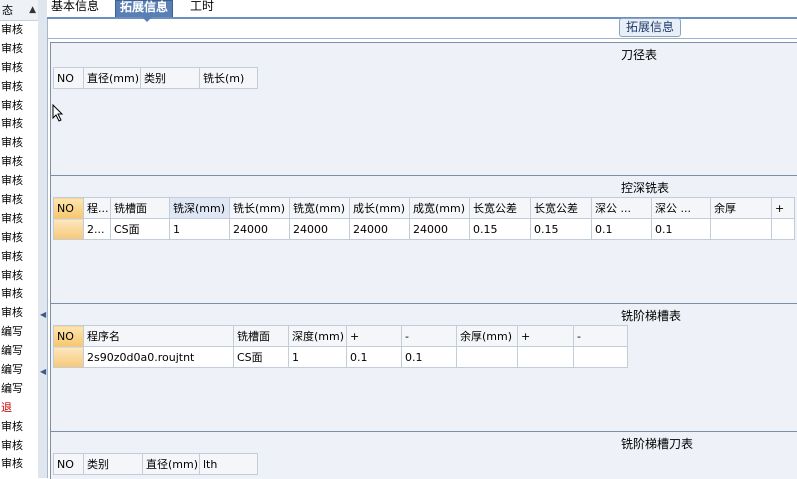  I want to click on group-divider, so click(422, 38).